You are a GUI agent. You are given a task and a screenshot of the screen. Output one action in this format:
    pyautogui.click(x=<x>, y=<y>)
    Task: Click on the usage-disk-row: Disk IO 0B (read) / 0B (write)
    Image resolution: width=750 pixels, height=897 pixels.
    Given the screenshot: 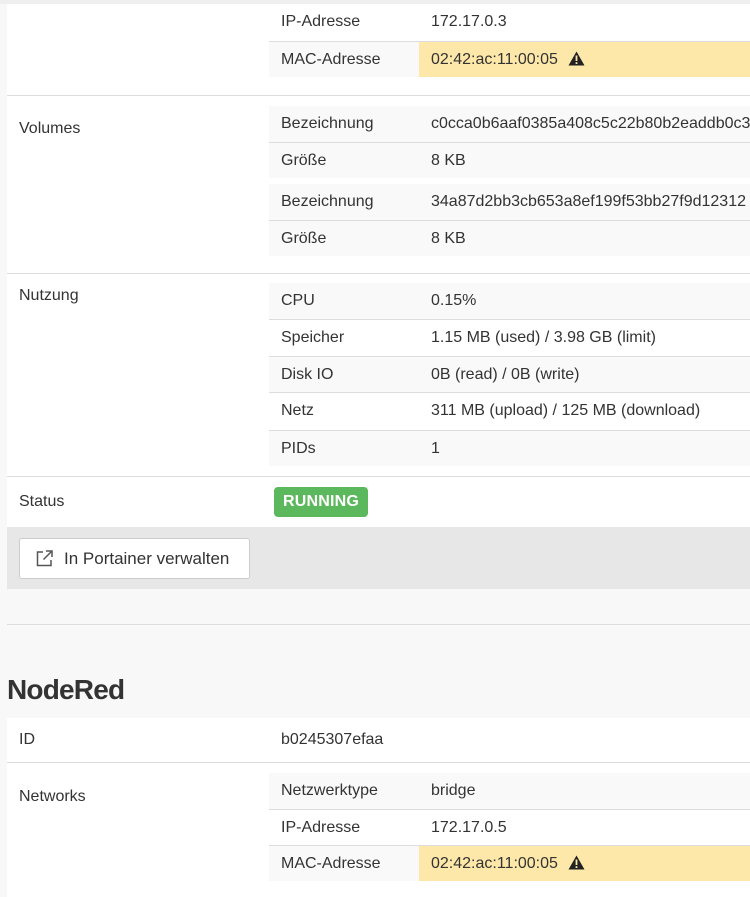 What is the action you would take?
    pyautogui.click(x=509, y=374)
    